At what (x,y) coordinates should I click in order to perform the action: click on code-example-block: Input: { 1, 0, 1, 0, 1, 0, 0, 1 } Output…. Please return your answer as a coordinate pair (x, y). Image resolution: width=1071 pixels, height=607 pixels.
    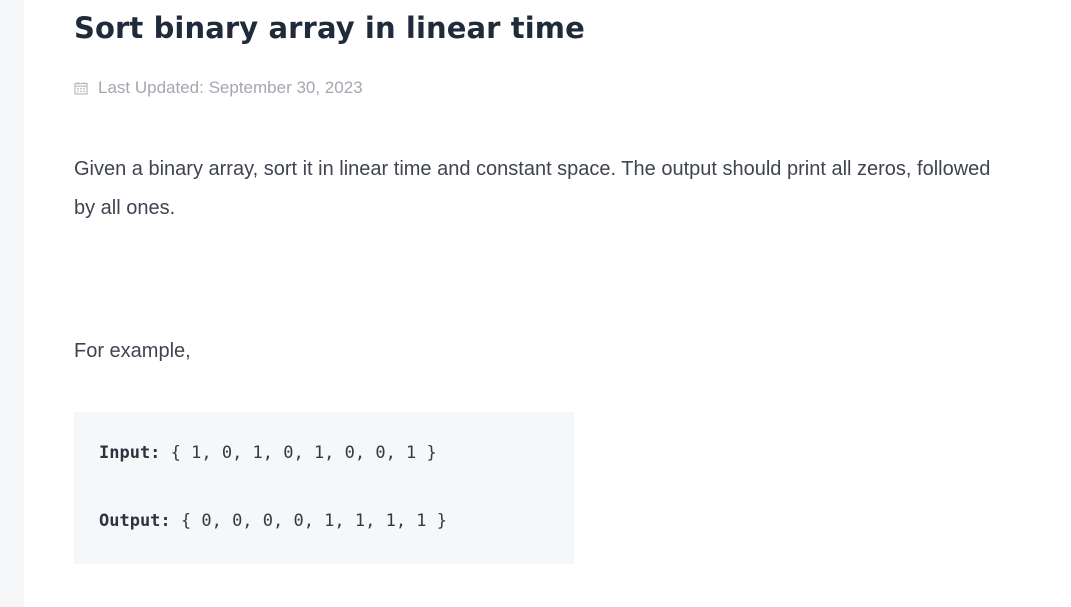
    Looking at the image, I should click on (324, 488).